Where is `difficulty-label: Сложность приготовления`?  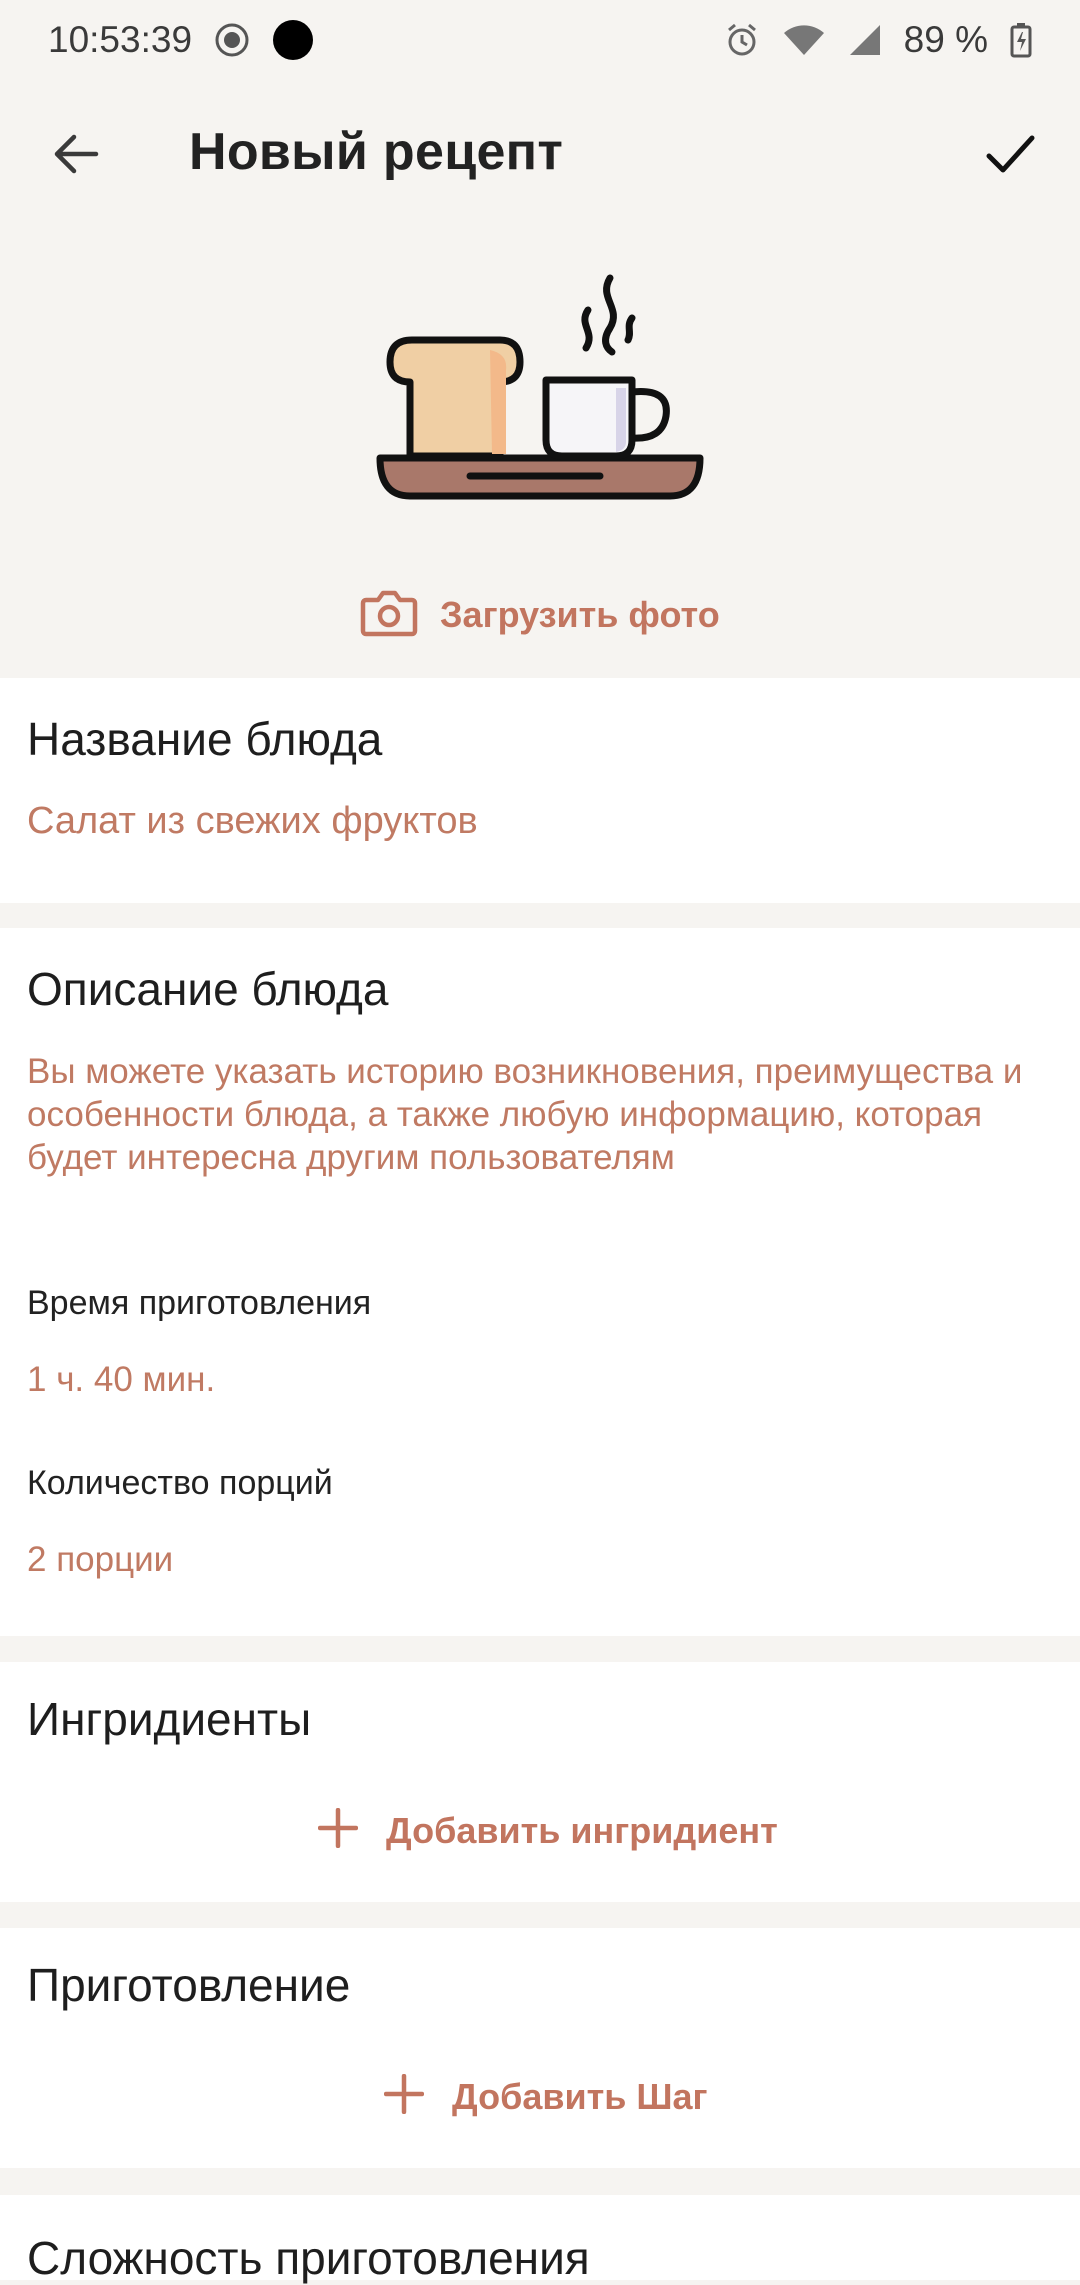 difficulty-label: Сложность приготовления is located at coordinates (308, 2258).